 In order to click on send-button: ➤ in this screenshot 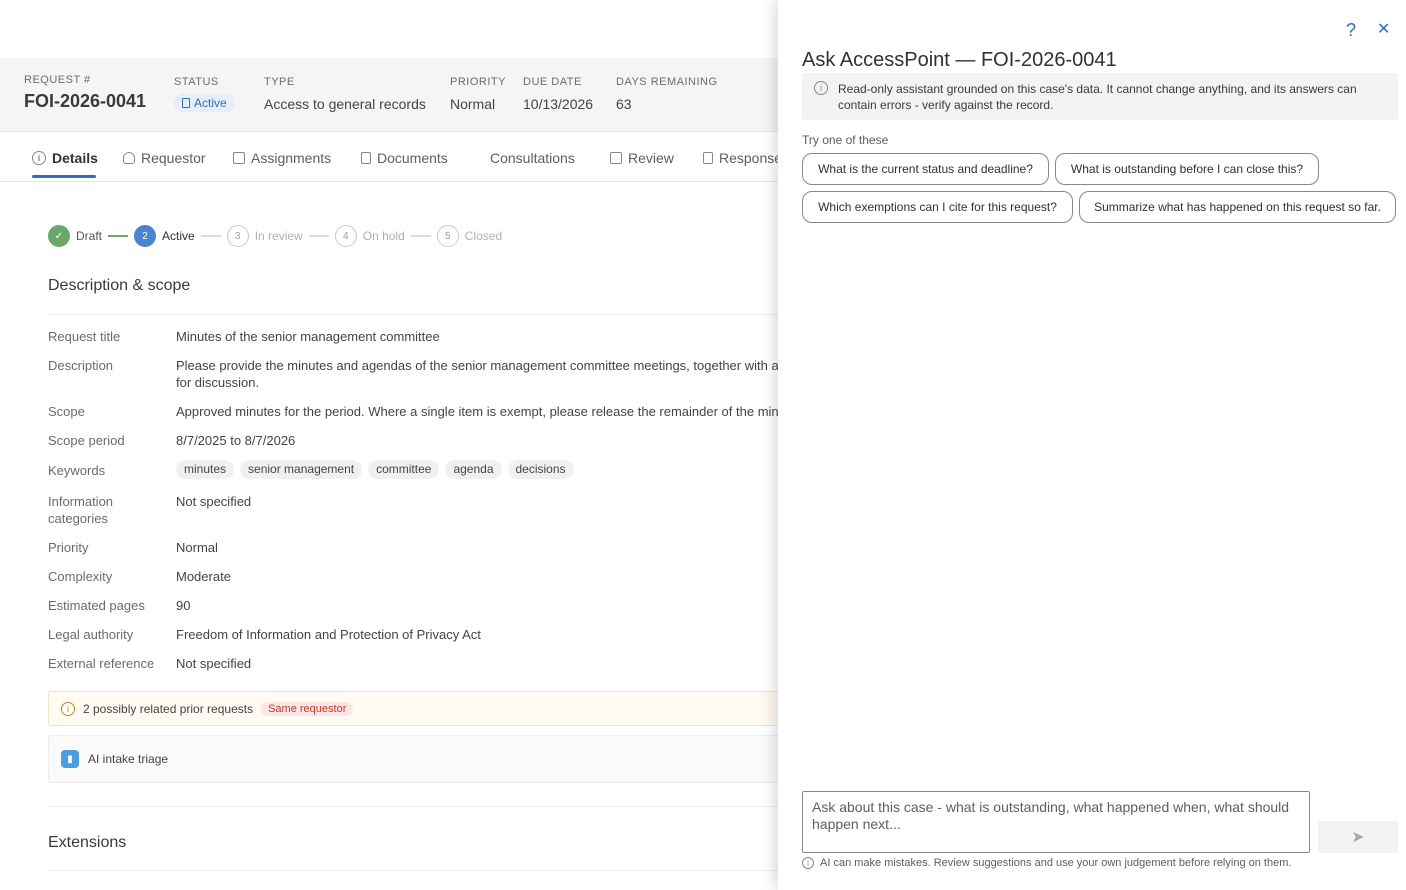, I will do `click(1358, 837)`.